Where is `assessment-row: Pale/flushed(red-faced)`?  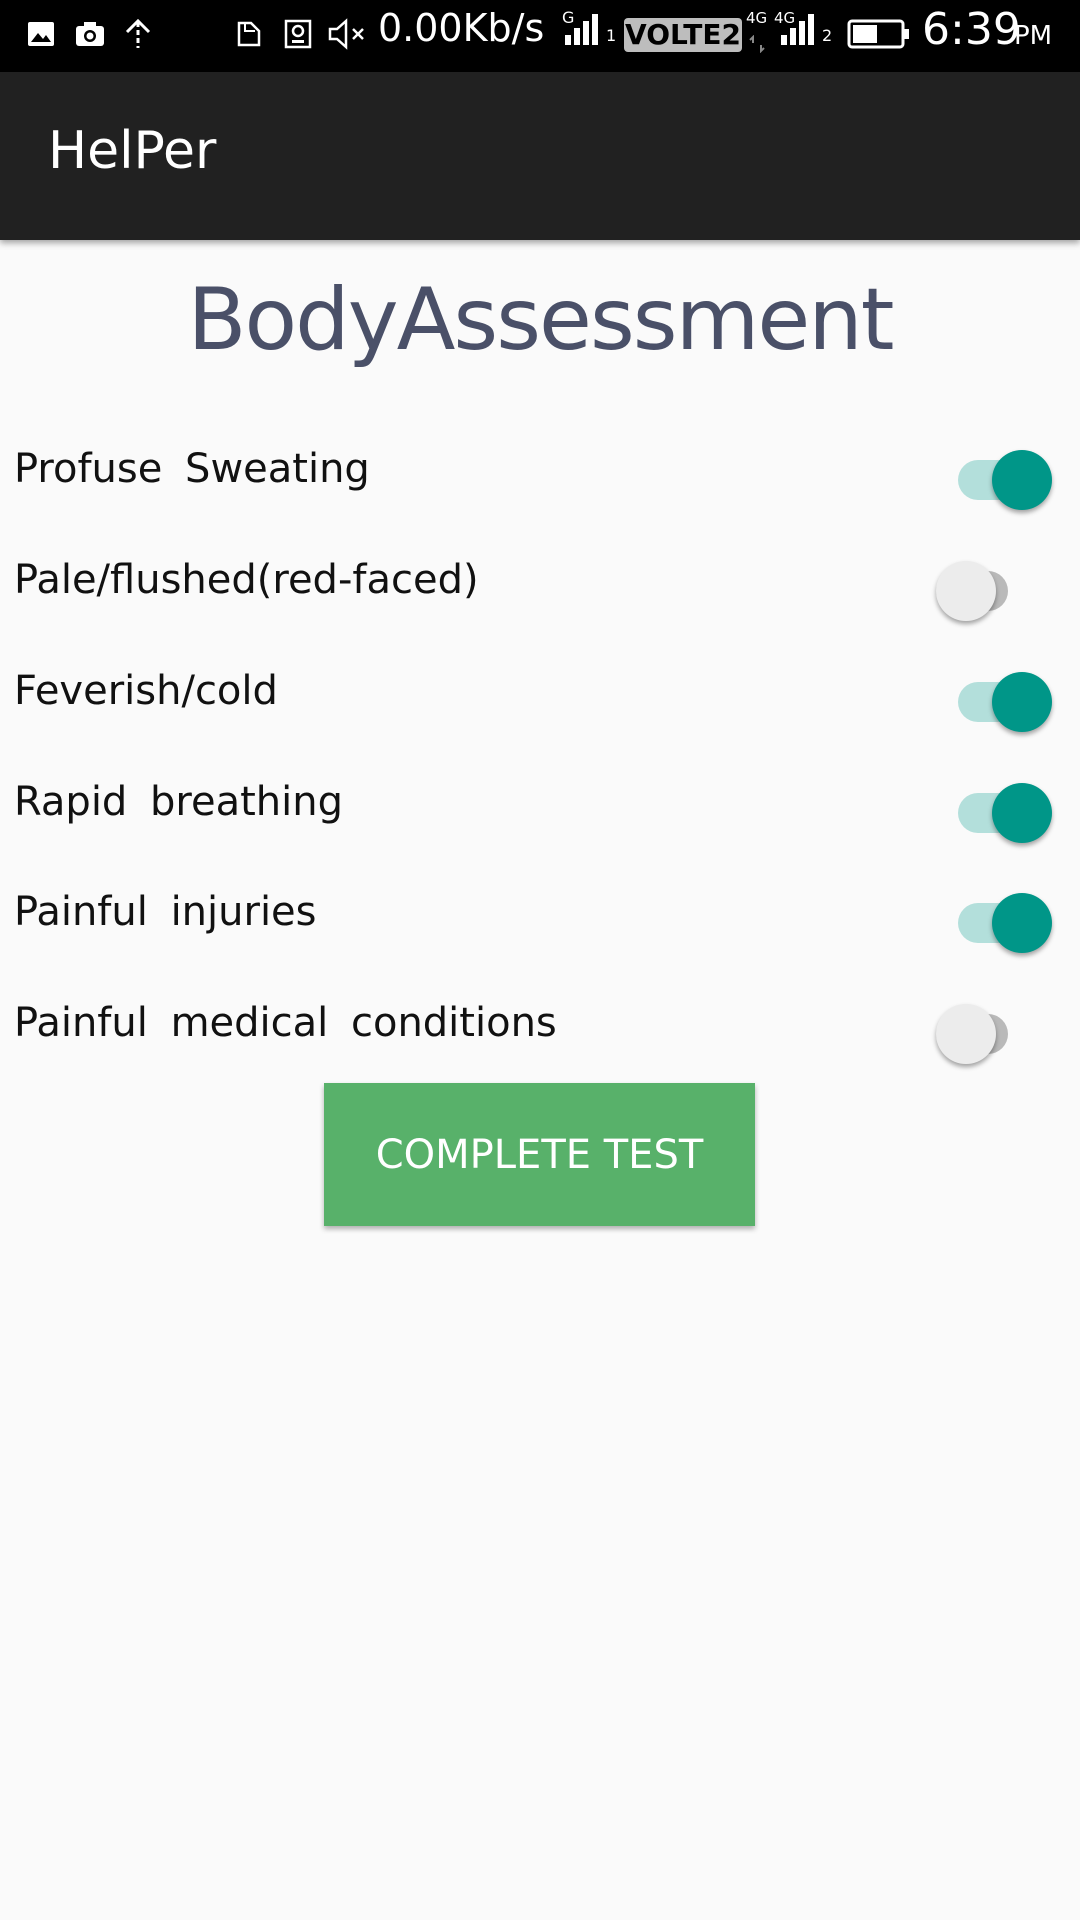 assessment-row: Pale/flushed(red-faced) is located at coordinates (540, 580).